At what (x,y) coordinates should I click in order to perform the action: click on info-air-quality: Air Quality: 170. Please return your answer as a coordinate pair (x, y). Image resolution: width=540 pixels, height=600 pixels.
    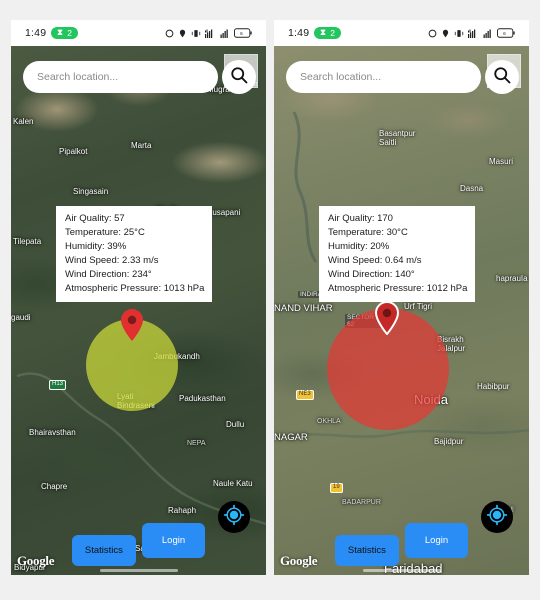
    Looking at the image, I should click on (360, 218).